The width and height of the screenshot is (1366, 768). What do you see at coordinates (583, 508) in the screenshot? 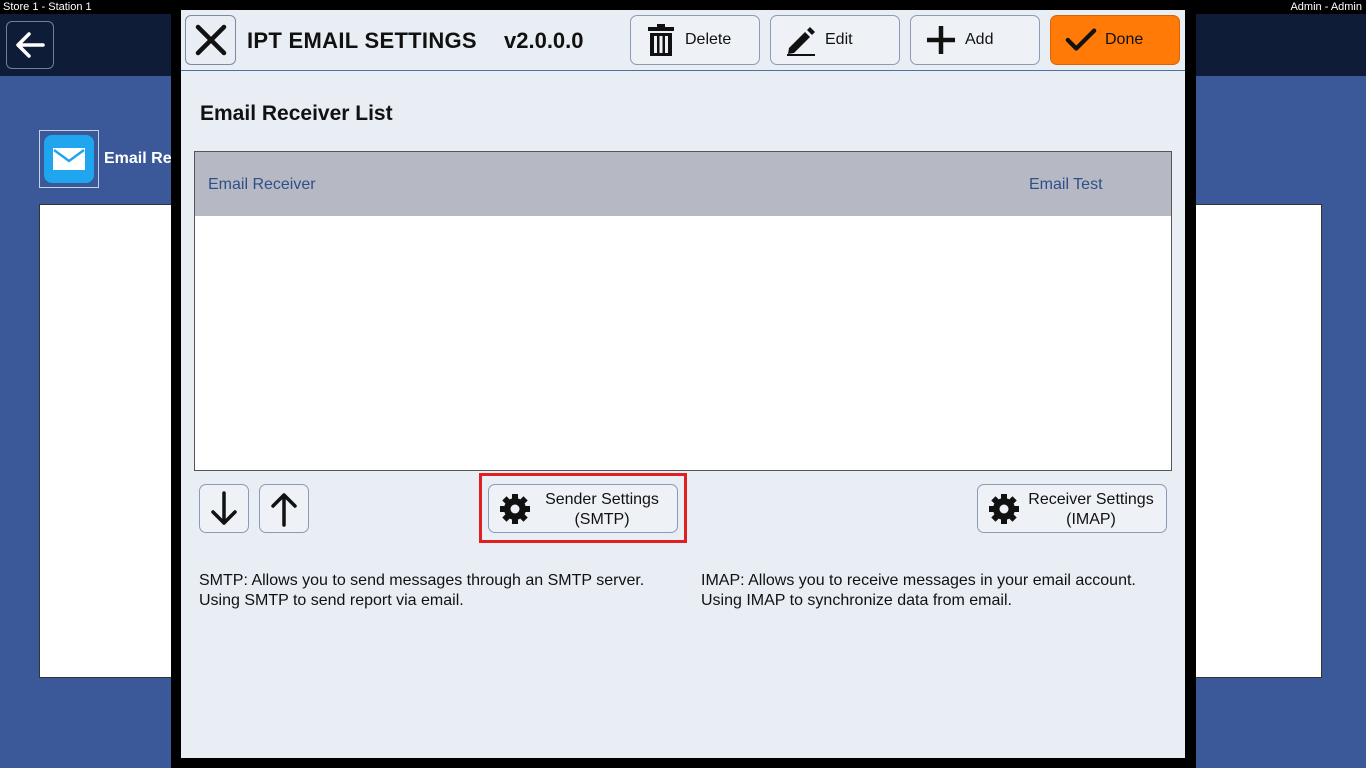
I see `highlight-box` at bounding box center [583, 508].